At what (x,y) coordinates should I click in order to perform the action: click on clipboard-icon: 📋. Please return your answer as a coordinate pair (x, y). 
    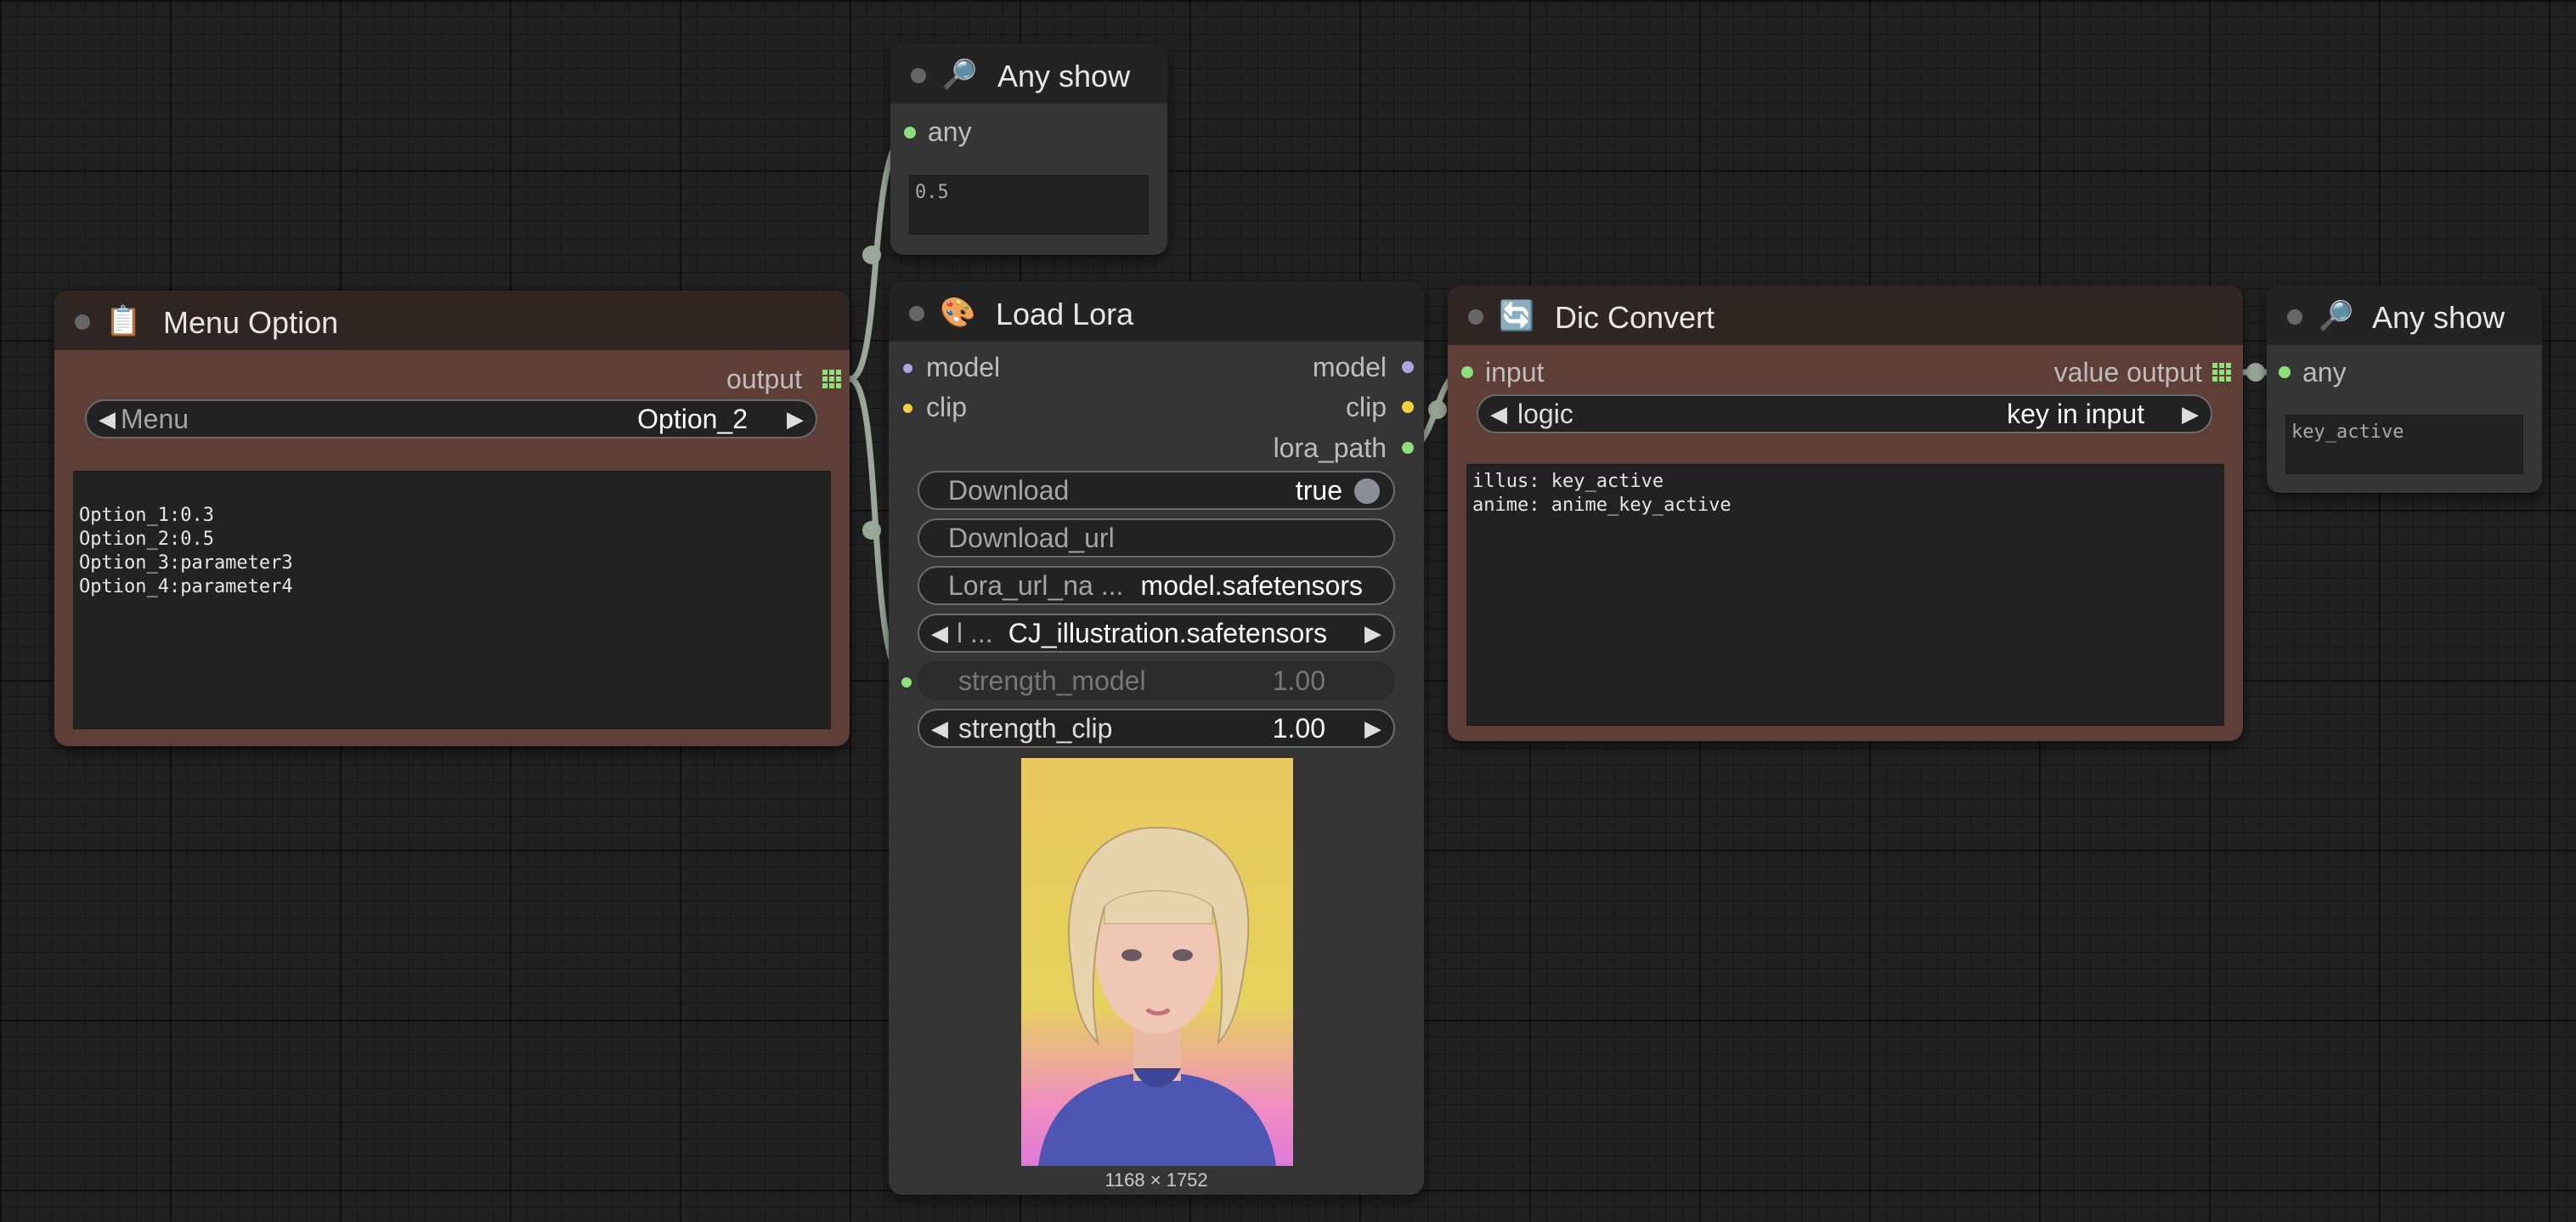
    Looking at the image, I should click on (123, 321).